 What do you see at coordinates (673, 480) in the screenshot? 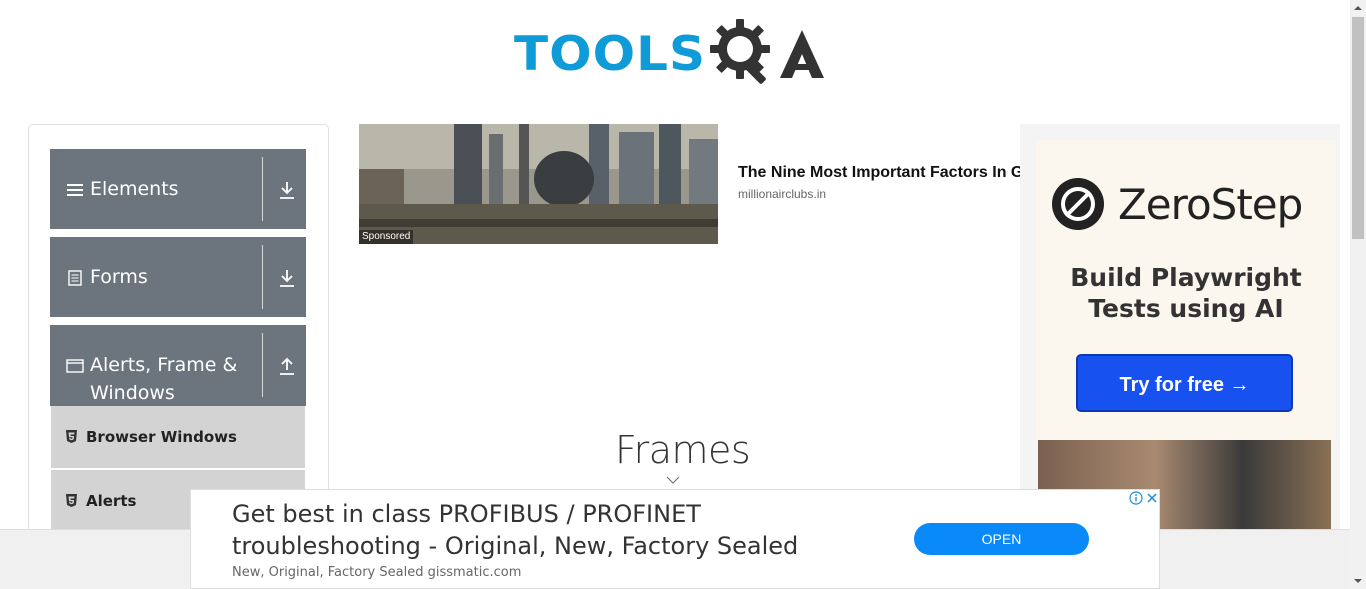
I see `chevron-down-icon` at bounding box center [673, 480].